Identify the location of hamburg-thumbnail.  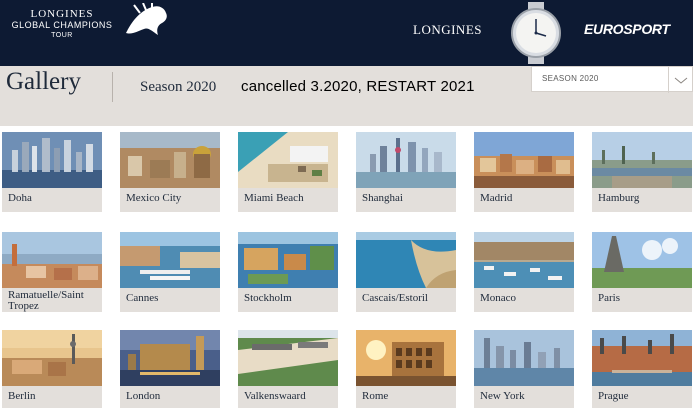
(642, 160).